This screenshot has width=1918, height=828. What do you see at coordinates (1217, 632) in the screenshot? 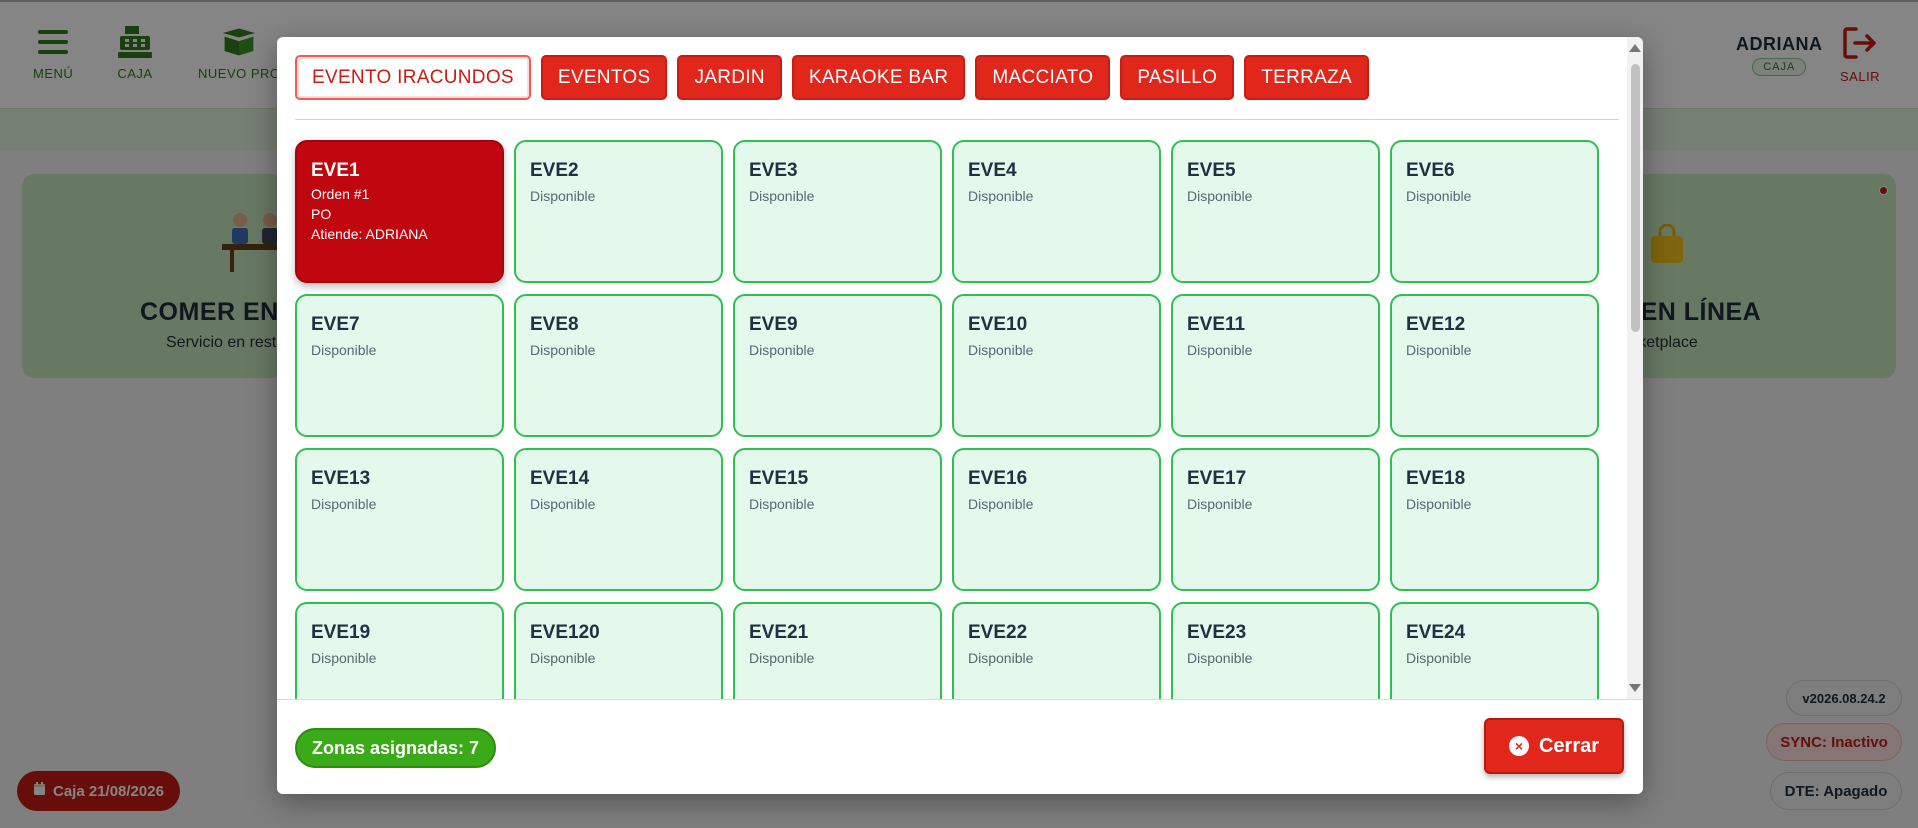
I see `table-name: EVE23` at bounding box center [1217, 632].